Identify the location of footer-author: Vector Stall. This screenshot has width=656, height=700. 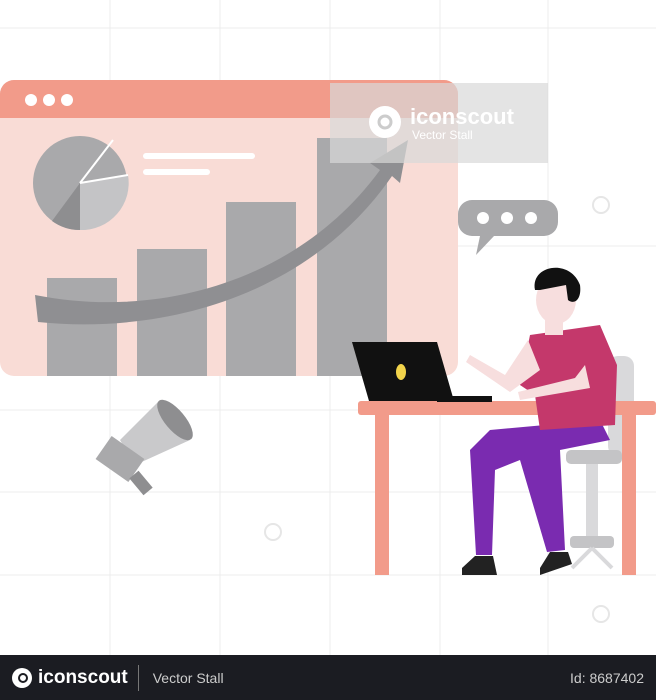
(188, 678).